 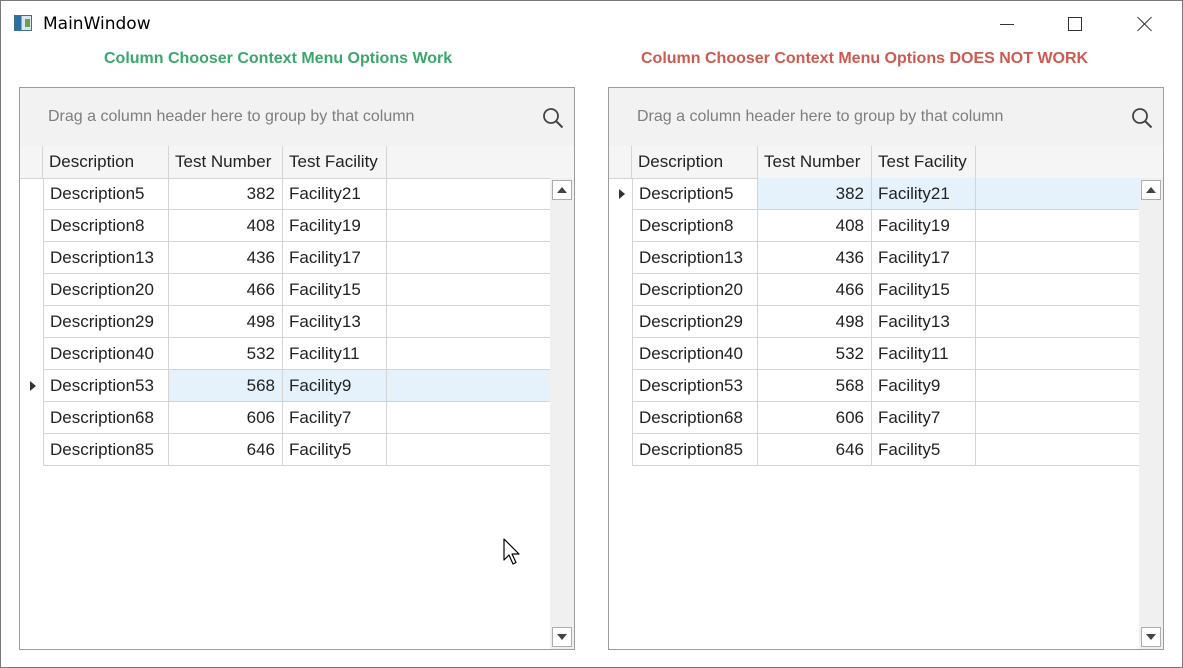 I want to click on cell-test-facility: Facility5, so click(x=924, y=450).